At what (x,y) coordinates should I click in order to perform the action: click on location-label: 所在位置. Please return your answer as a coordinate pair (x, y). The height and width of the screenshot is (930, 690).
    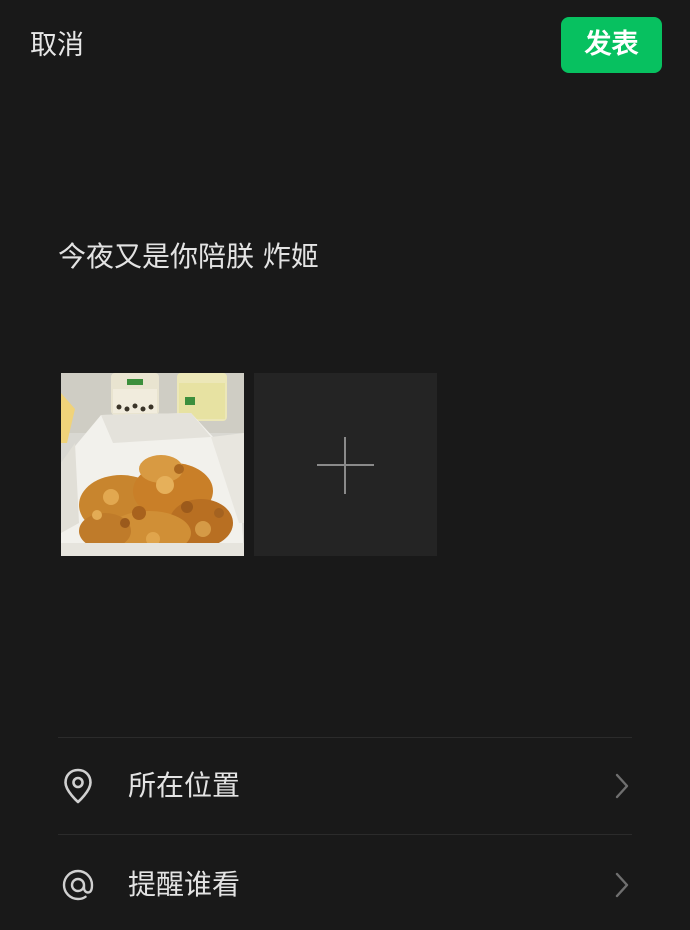
    Looking at the image, I should click on (184, 785).